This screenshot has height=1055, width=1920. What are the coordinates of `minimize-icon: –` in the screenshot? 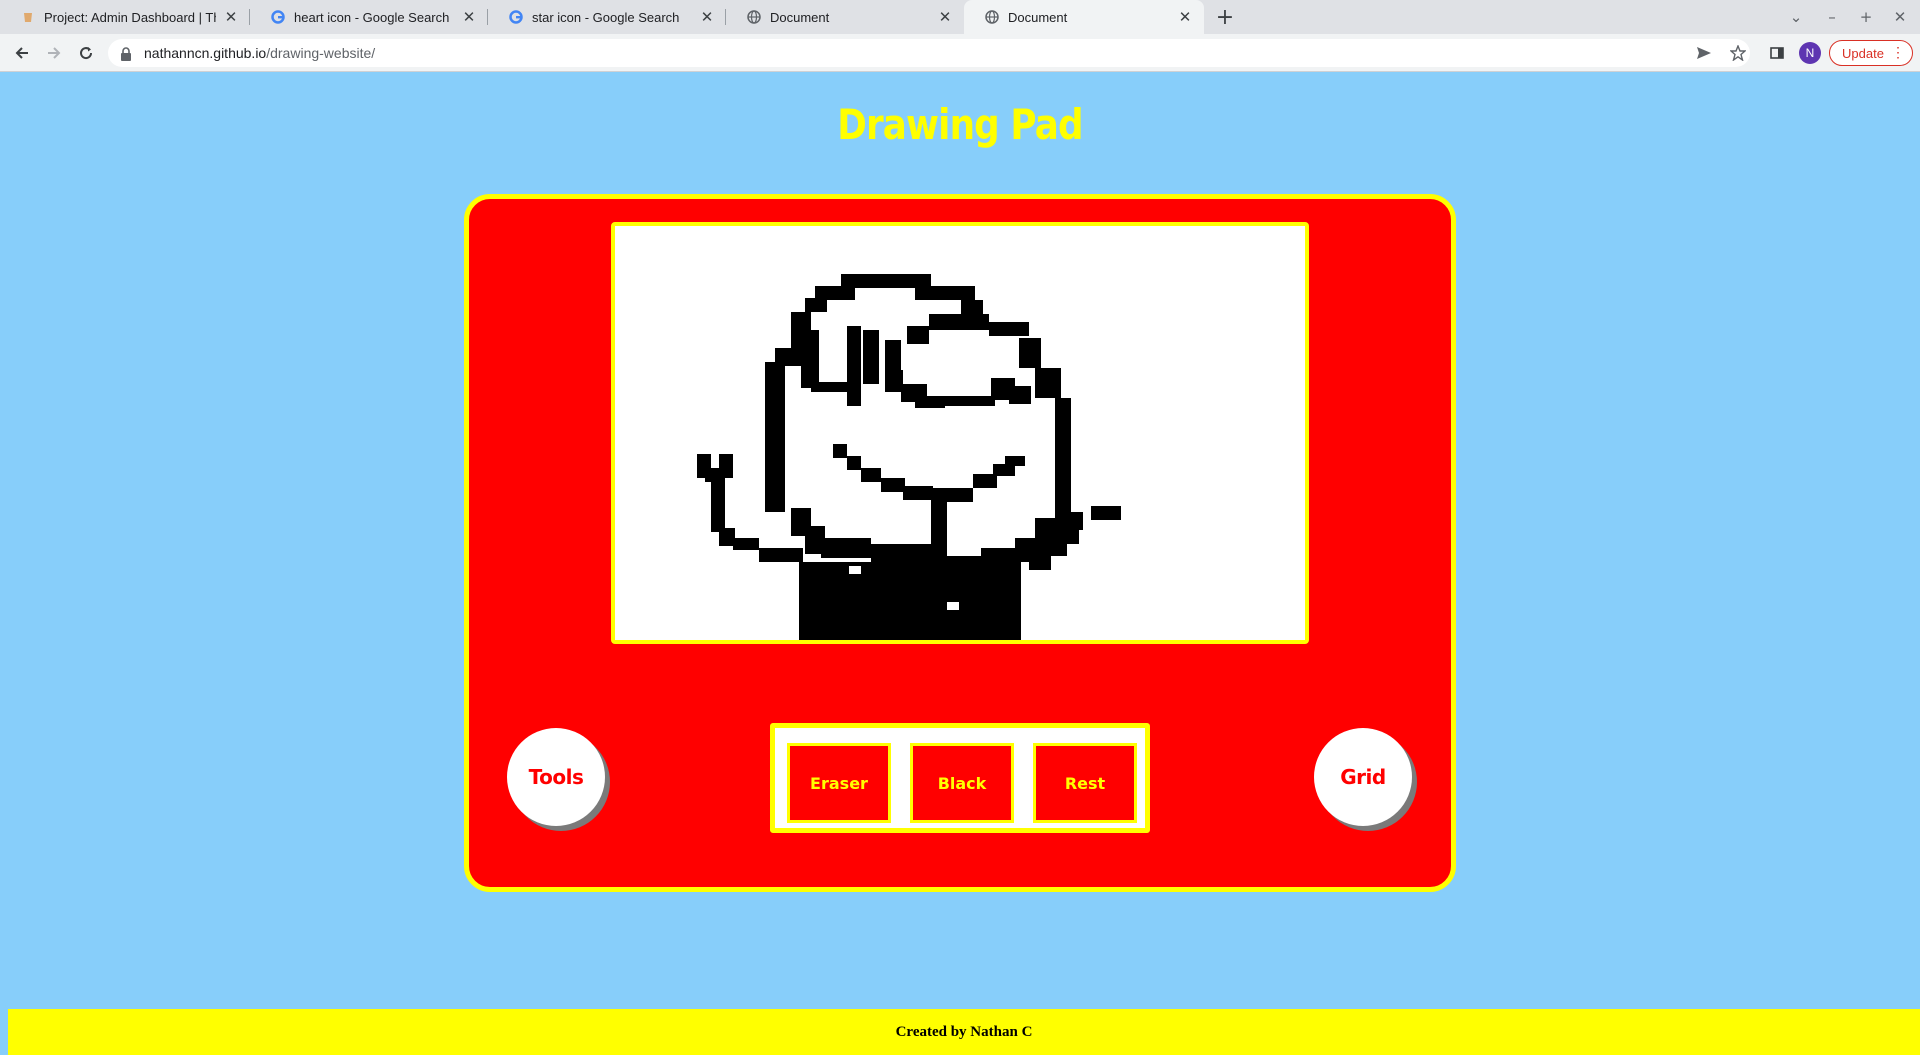 It's located at (1832, 17).